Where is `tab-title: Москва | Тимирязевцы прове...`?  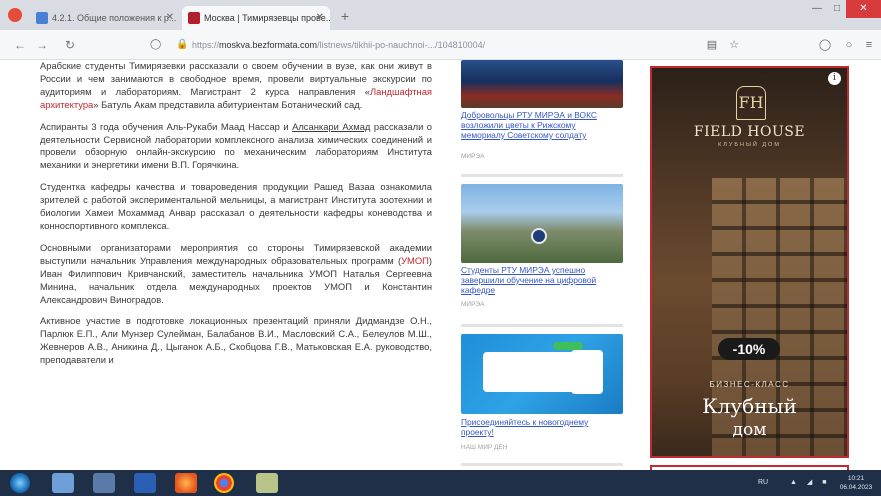 tab-title: Москва | Тимирязевцы прове... is located at coordinates (267, 18).